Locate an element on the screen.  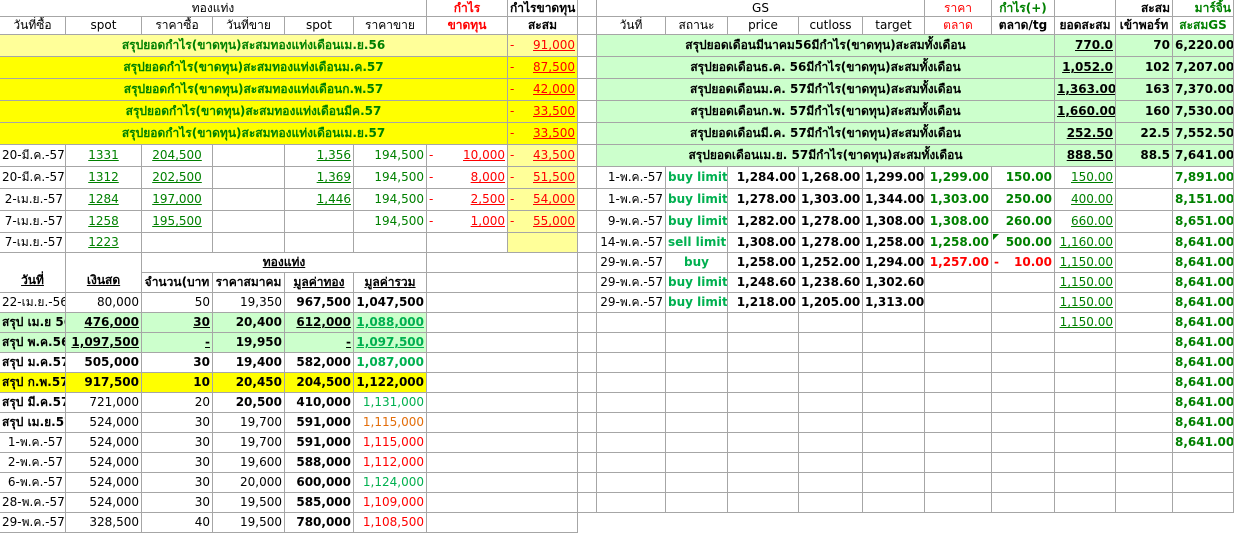
trade-total: 400.00 is located at coordinates (1085, 200).